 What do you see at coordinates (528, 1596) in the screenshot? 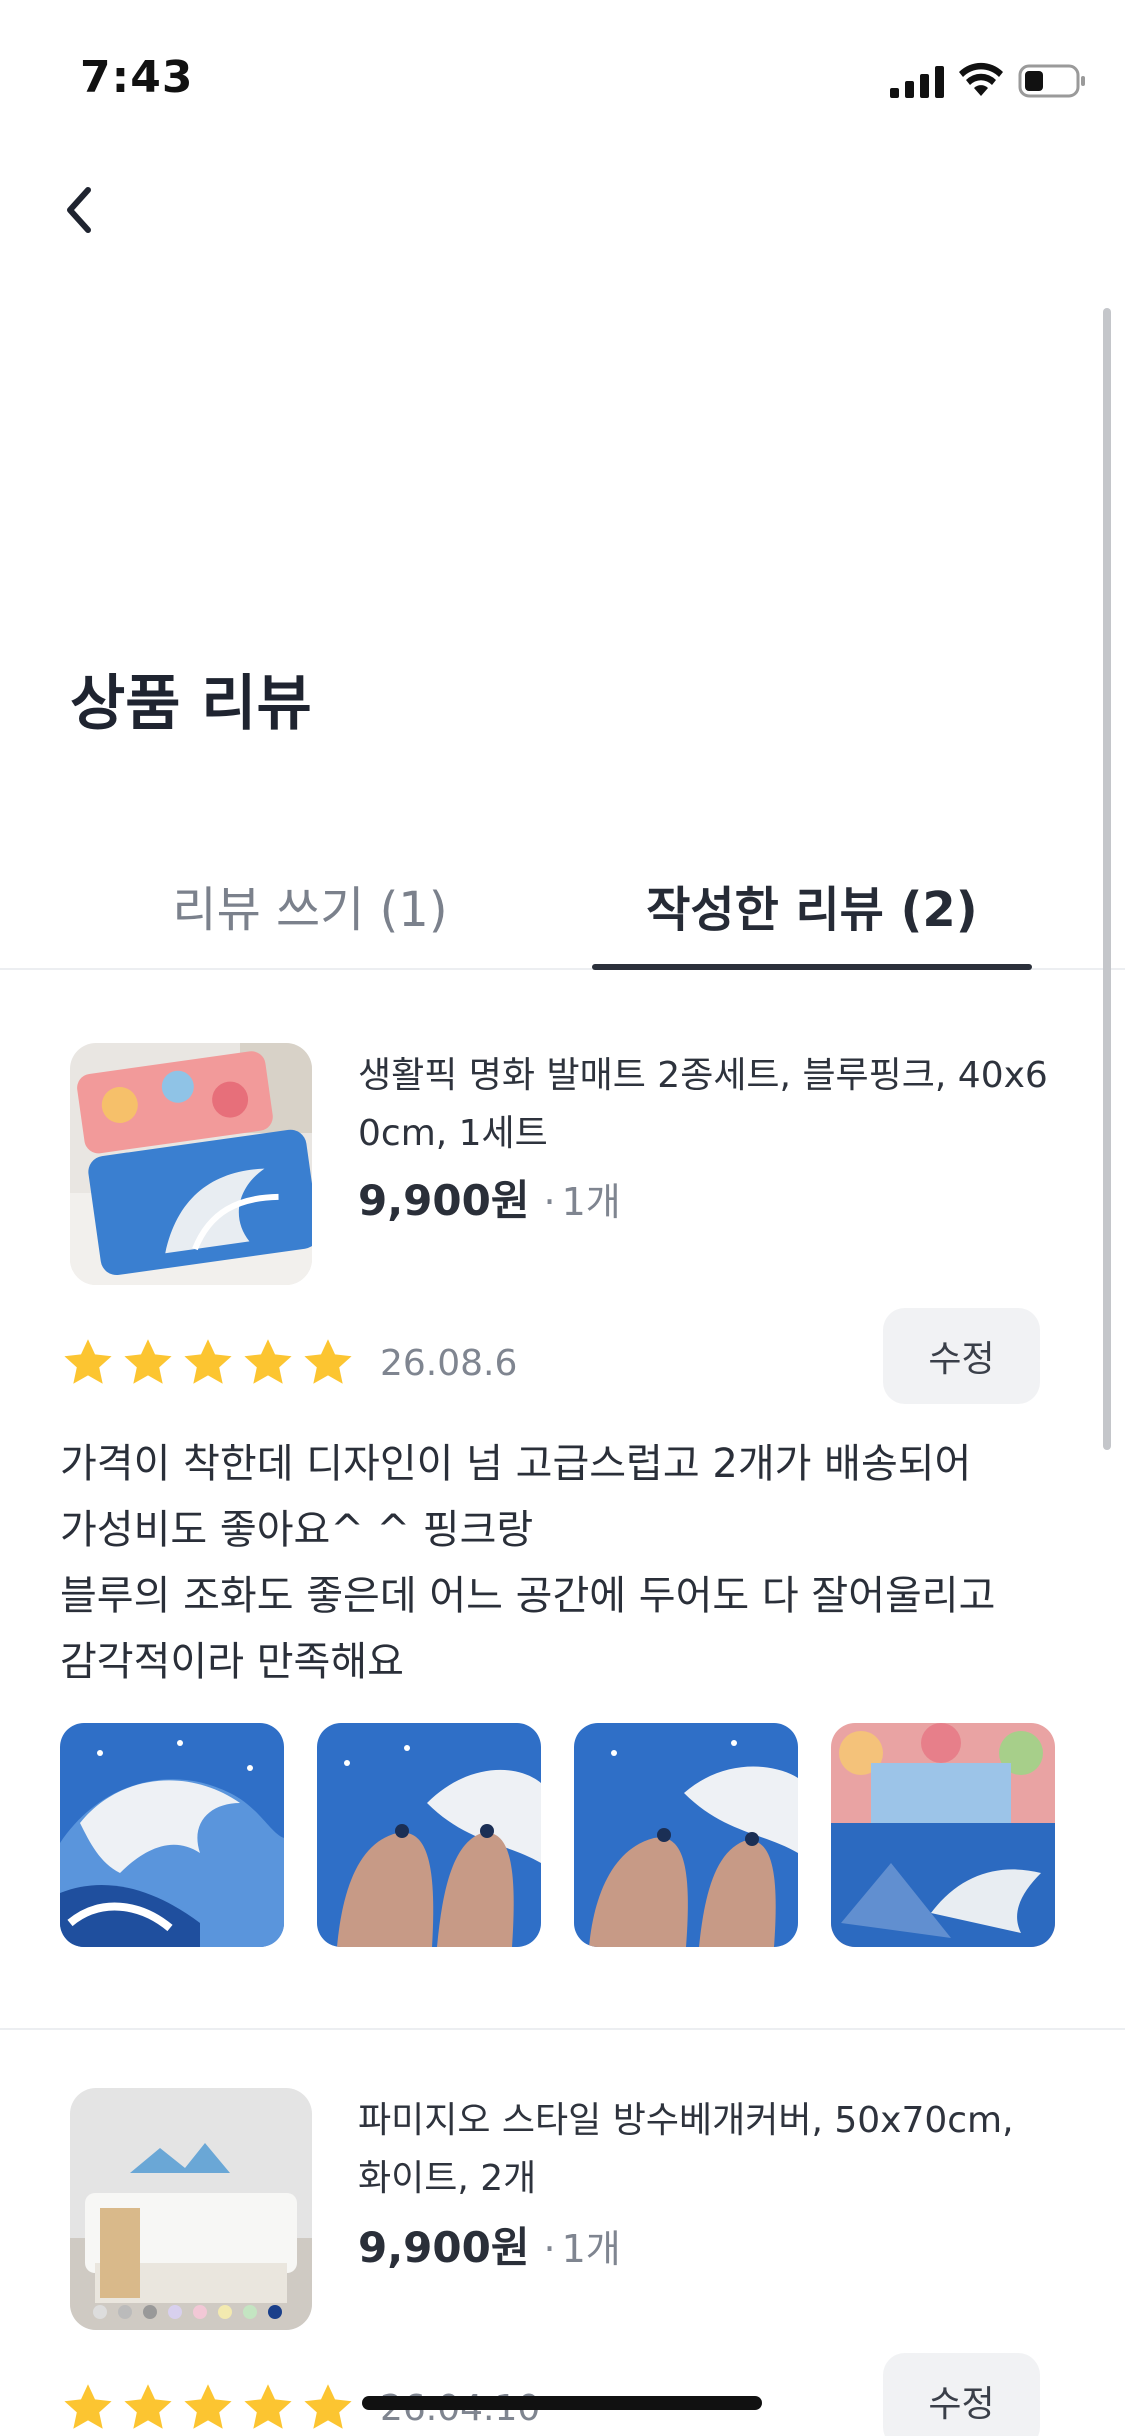
I see `review-text-line: 블루의 조화도 좋은데 어느 공간에 두어도 다 잘어울리고` at bounding box center [528, 1596].